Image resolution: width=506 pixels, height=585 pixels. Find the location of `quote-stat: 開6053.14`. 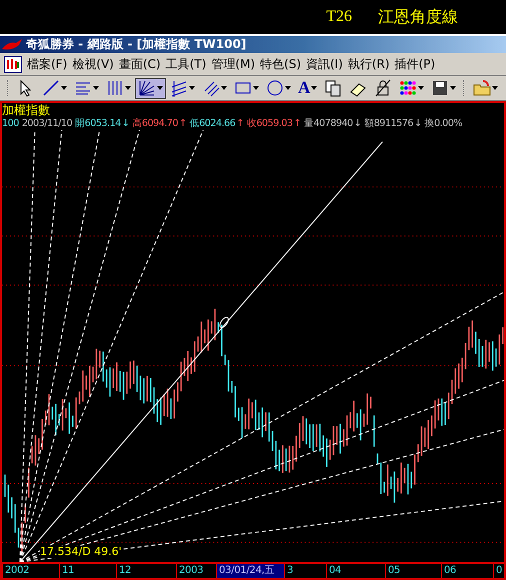

quote-stat: 開6053.14 is located at coordinates (98, 123).